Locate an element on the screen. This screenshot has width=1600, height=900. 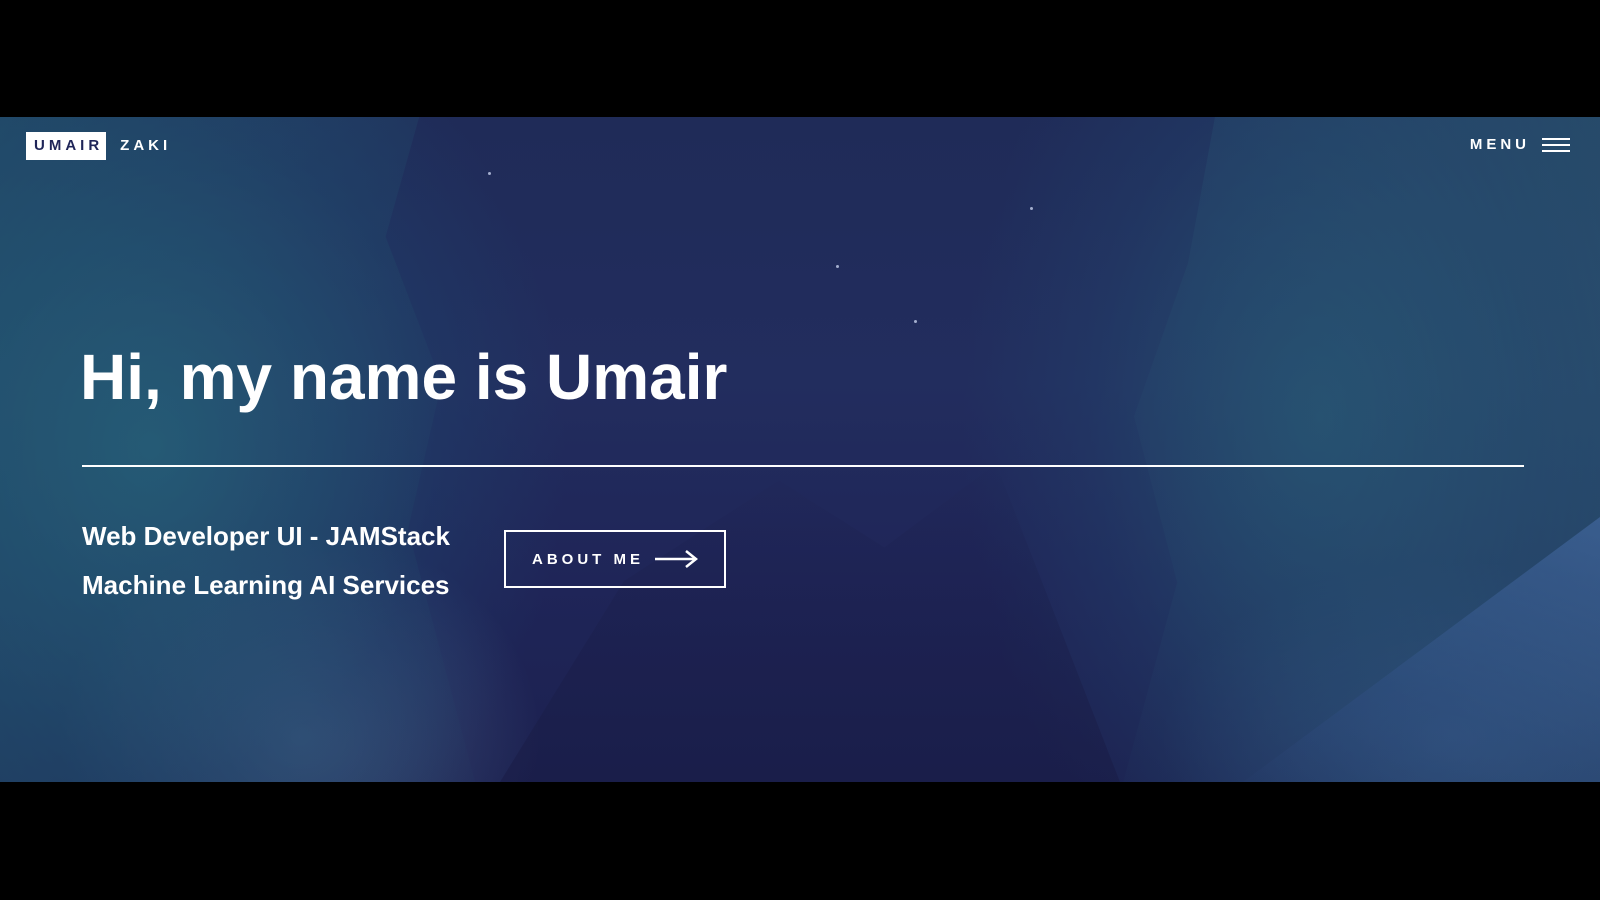
hamburger-icon is located at coordinates (1556, 144).